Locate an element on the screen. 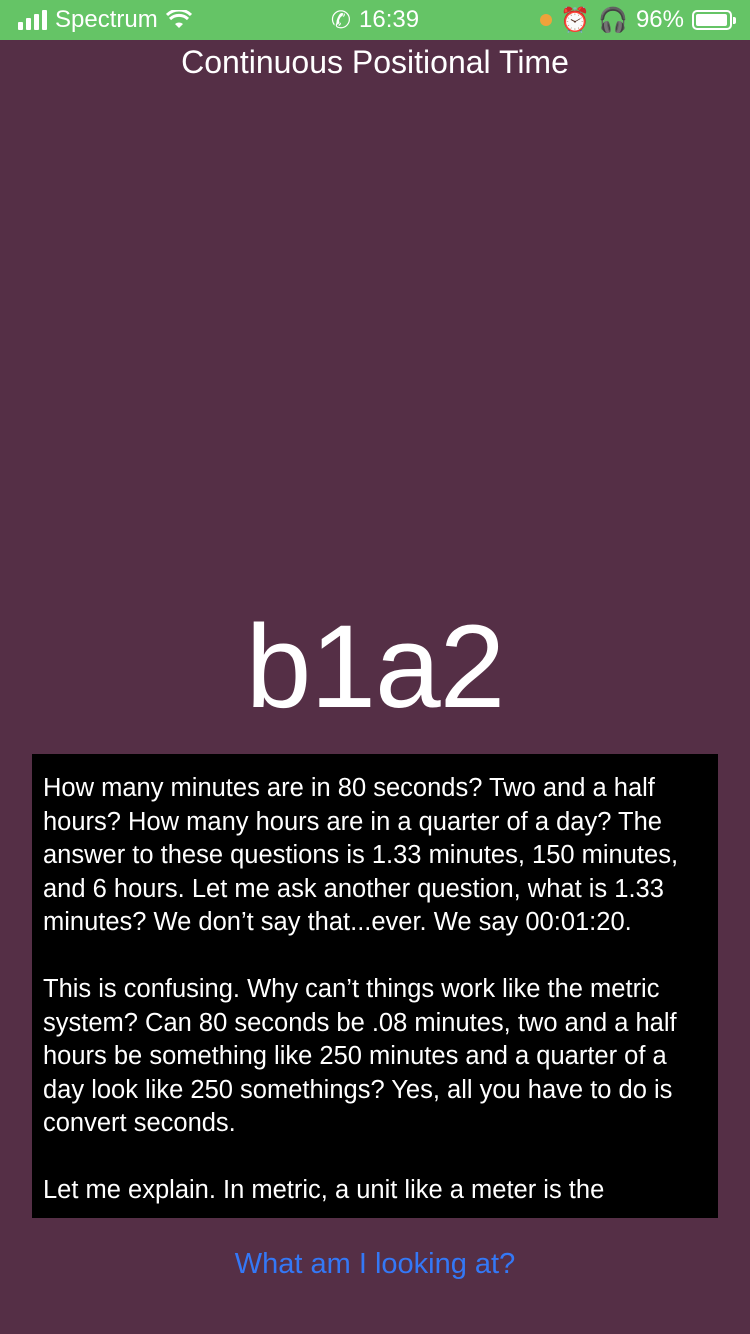 The width and height of the screenshot is (750, 1334). status-right: ⏰ 🎧 96% is located at coordinates (609, 20).